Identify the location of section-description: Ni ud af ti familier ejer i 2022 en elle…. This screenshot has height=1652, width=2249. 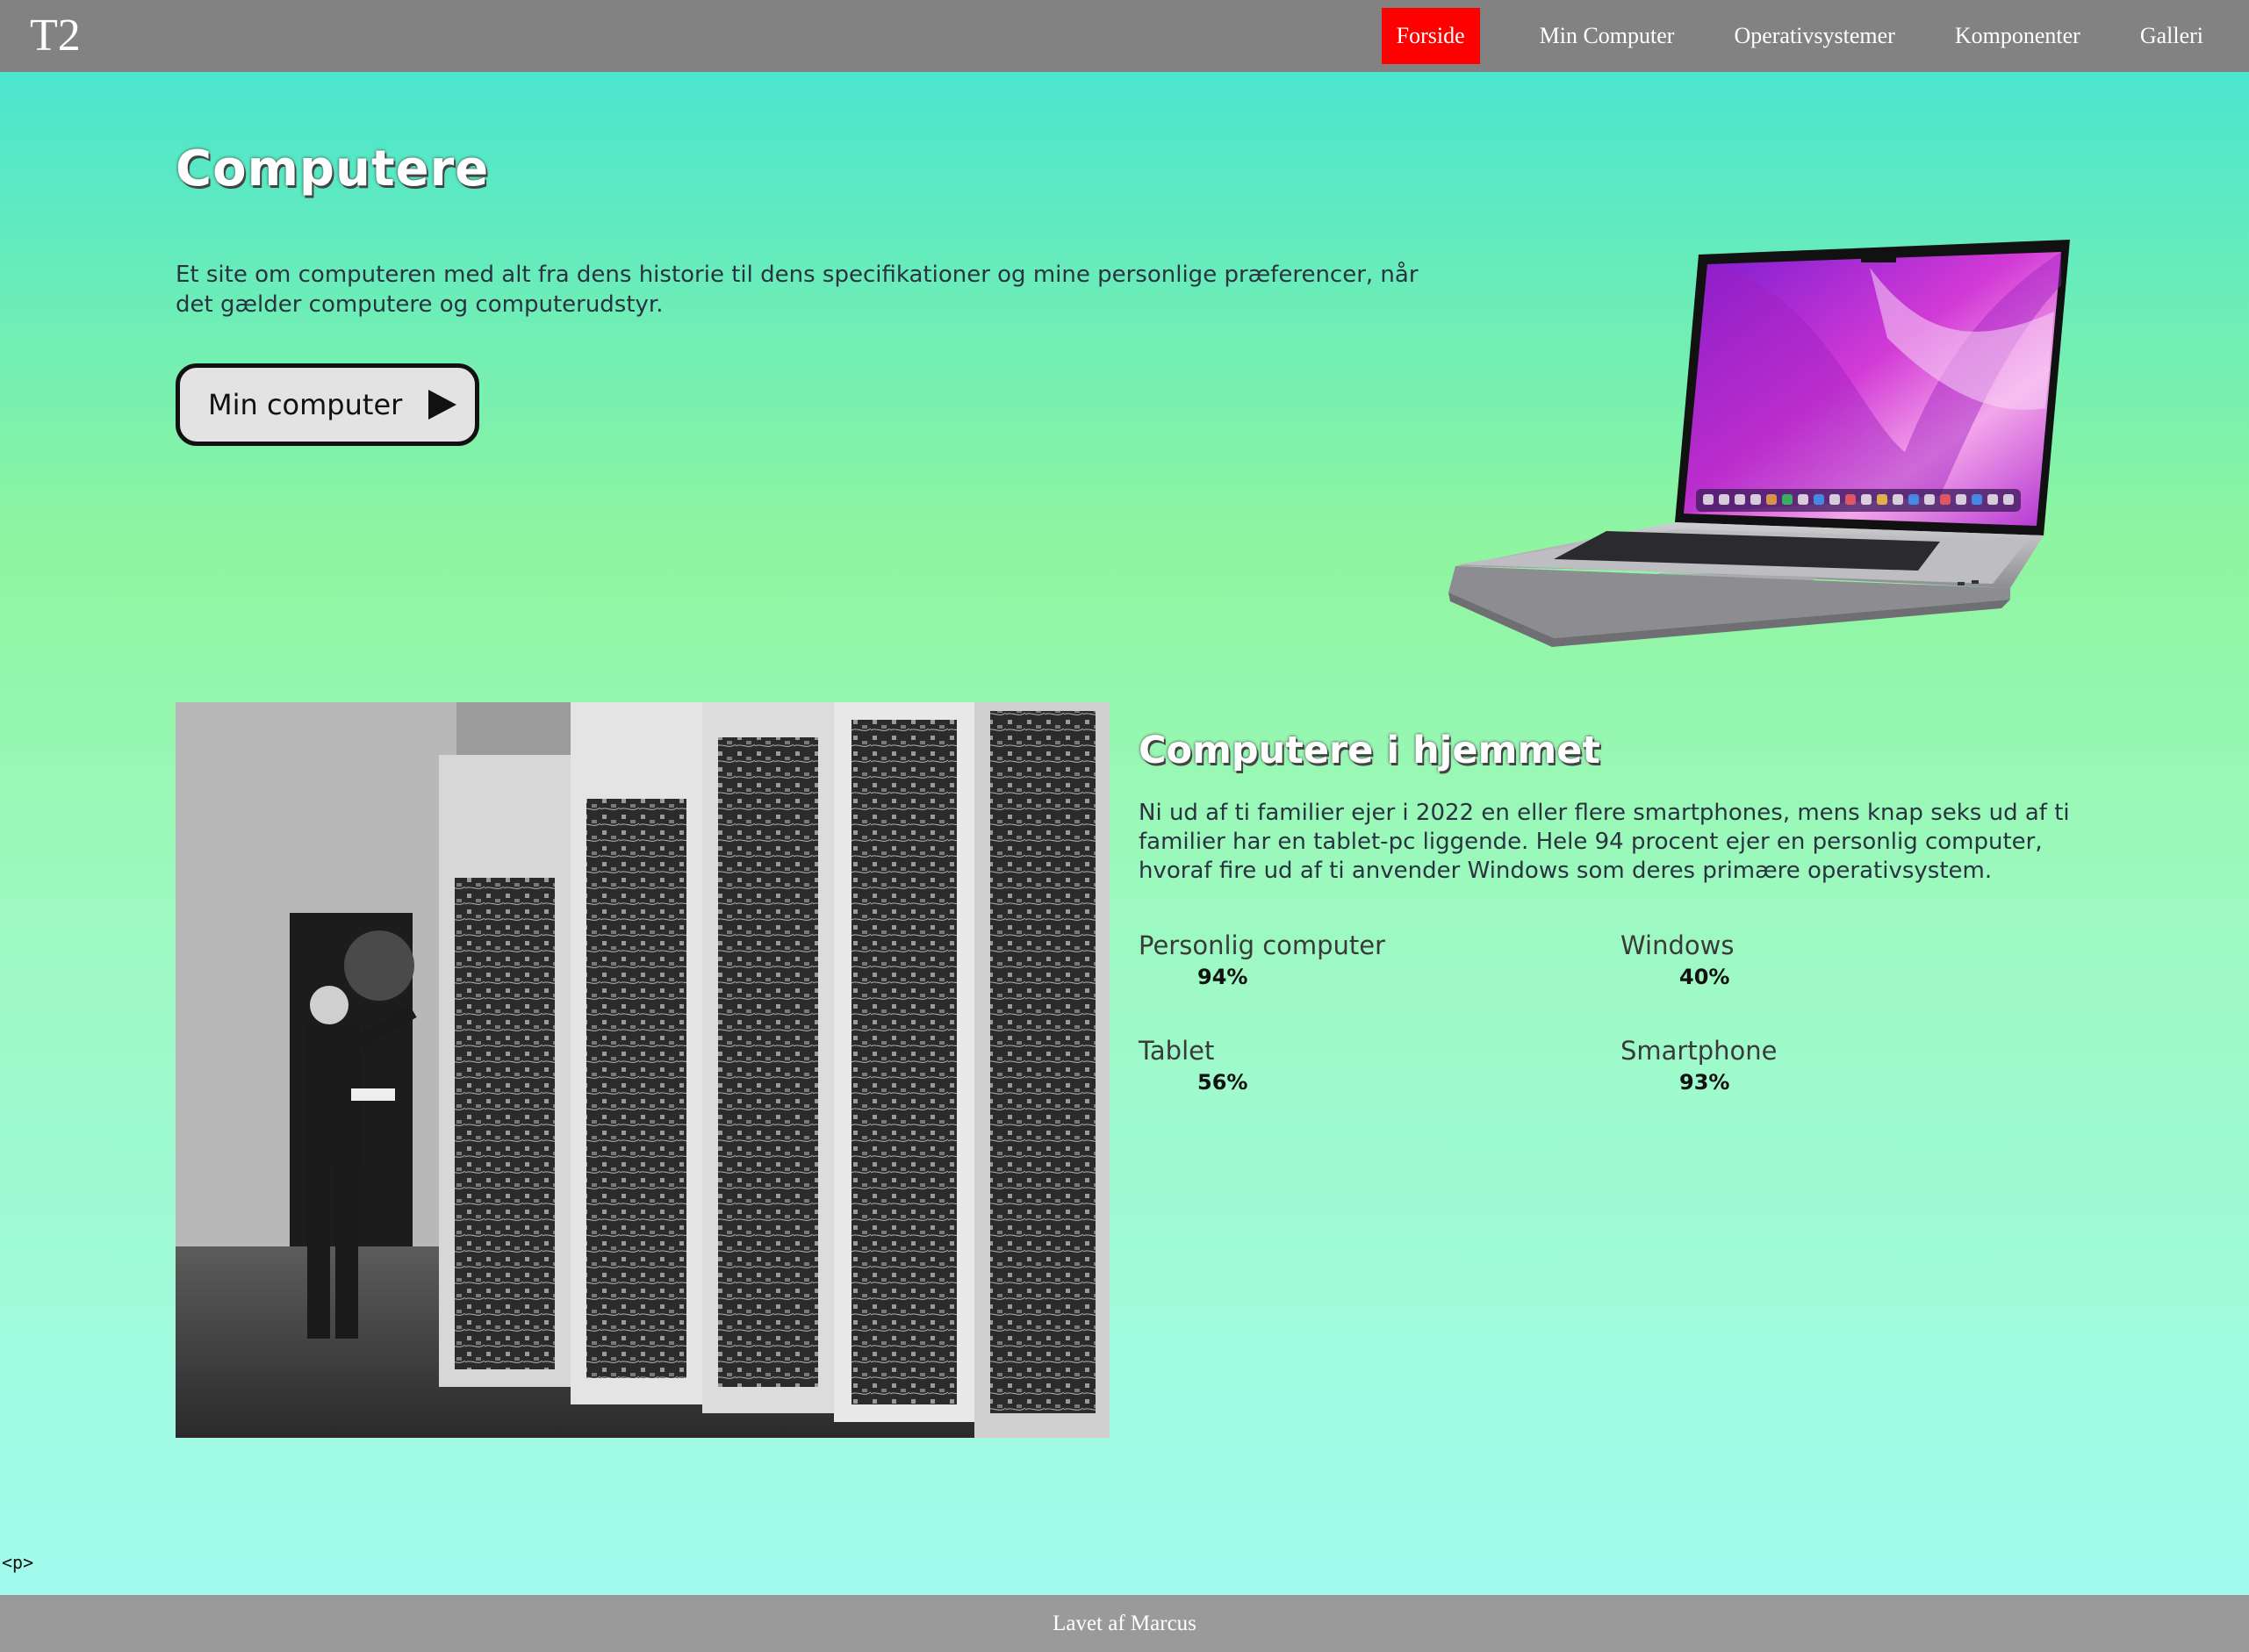
(1604, 842).